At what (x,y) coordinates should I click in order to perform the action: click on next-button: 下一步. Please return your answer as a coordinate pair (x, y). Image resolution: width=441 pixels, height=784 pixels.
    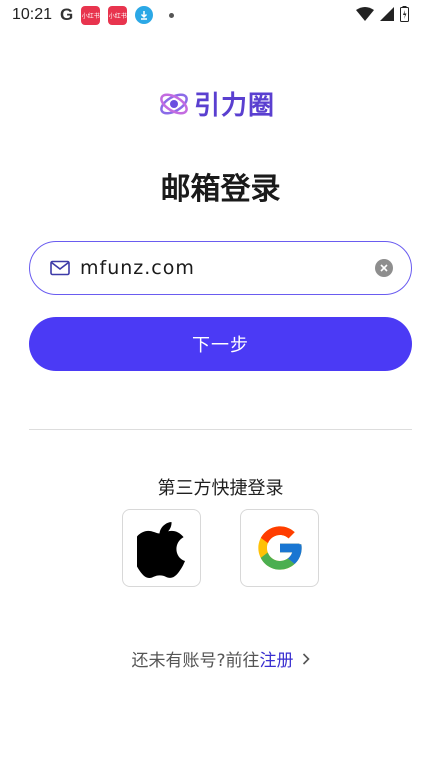
    Looking at the image, I should click on (220, 344).